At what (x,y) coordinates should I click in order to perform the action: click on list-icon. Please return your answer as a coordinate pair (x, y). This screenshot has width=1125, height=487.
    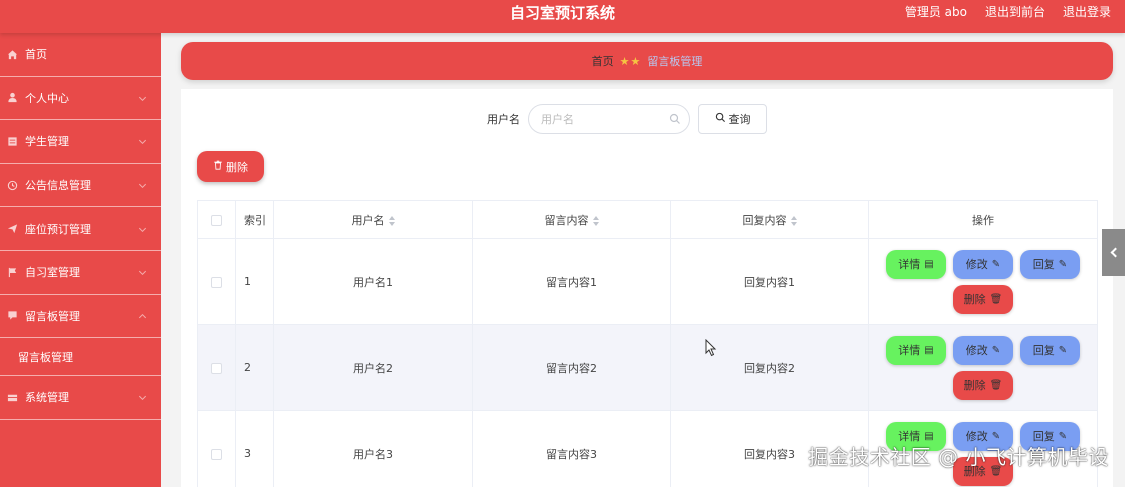
    Looking at the image, I should click on (12, 141).